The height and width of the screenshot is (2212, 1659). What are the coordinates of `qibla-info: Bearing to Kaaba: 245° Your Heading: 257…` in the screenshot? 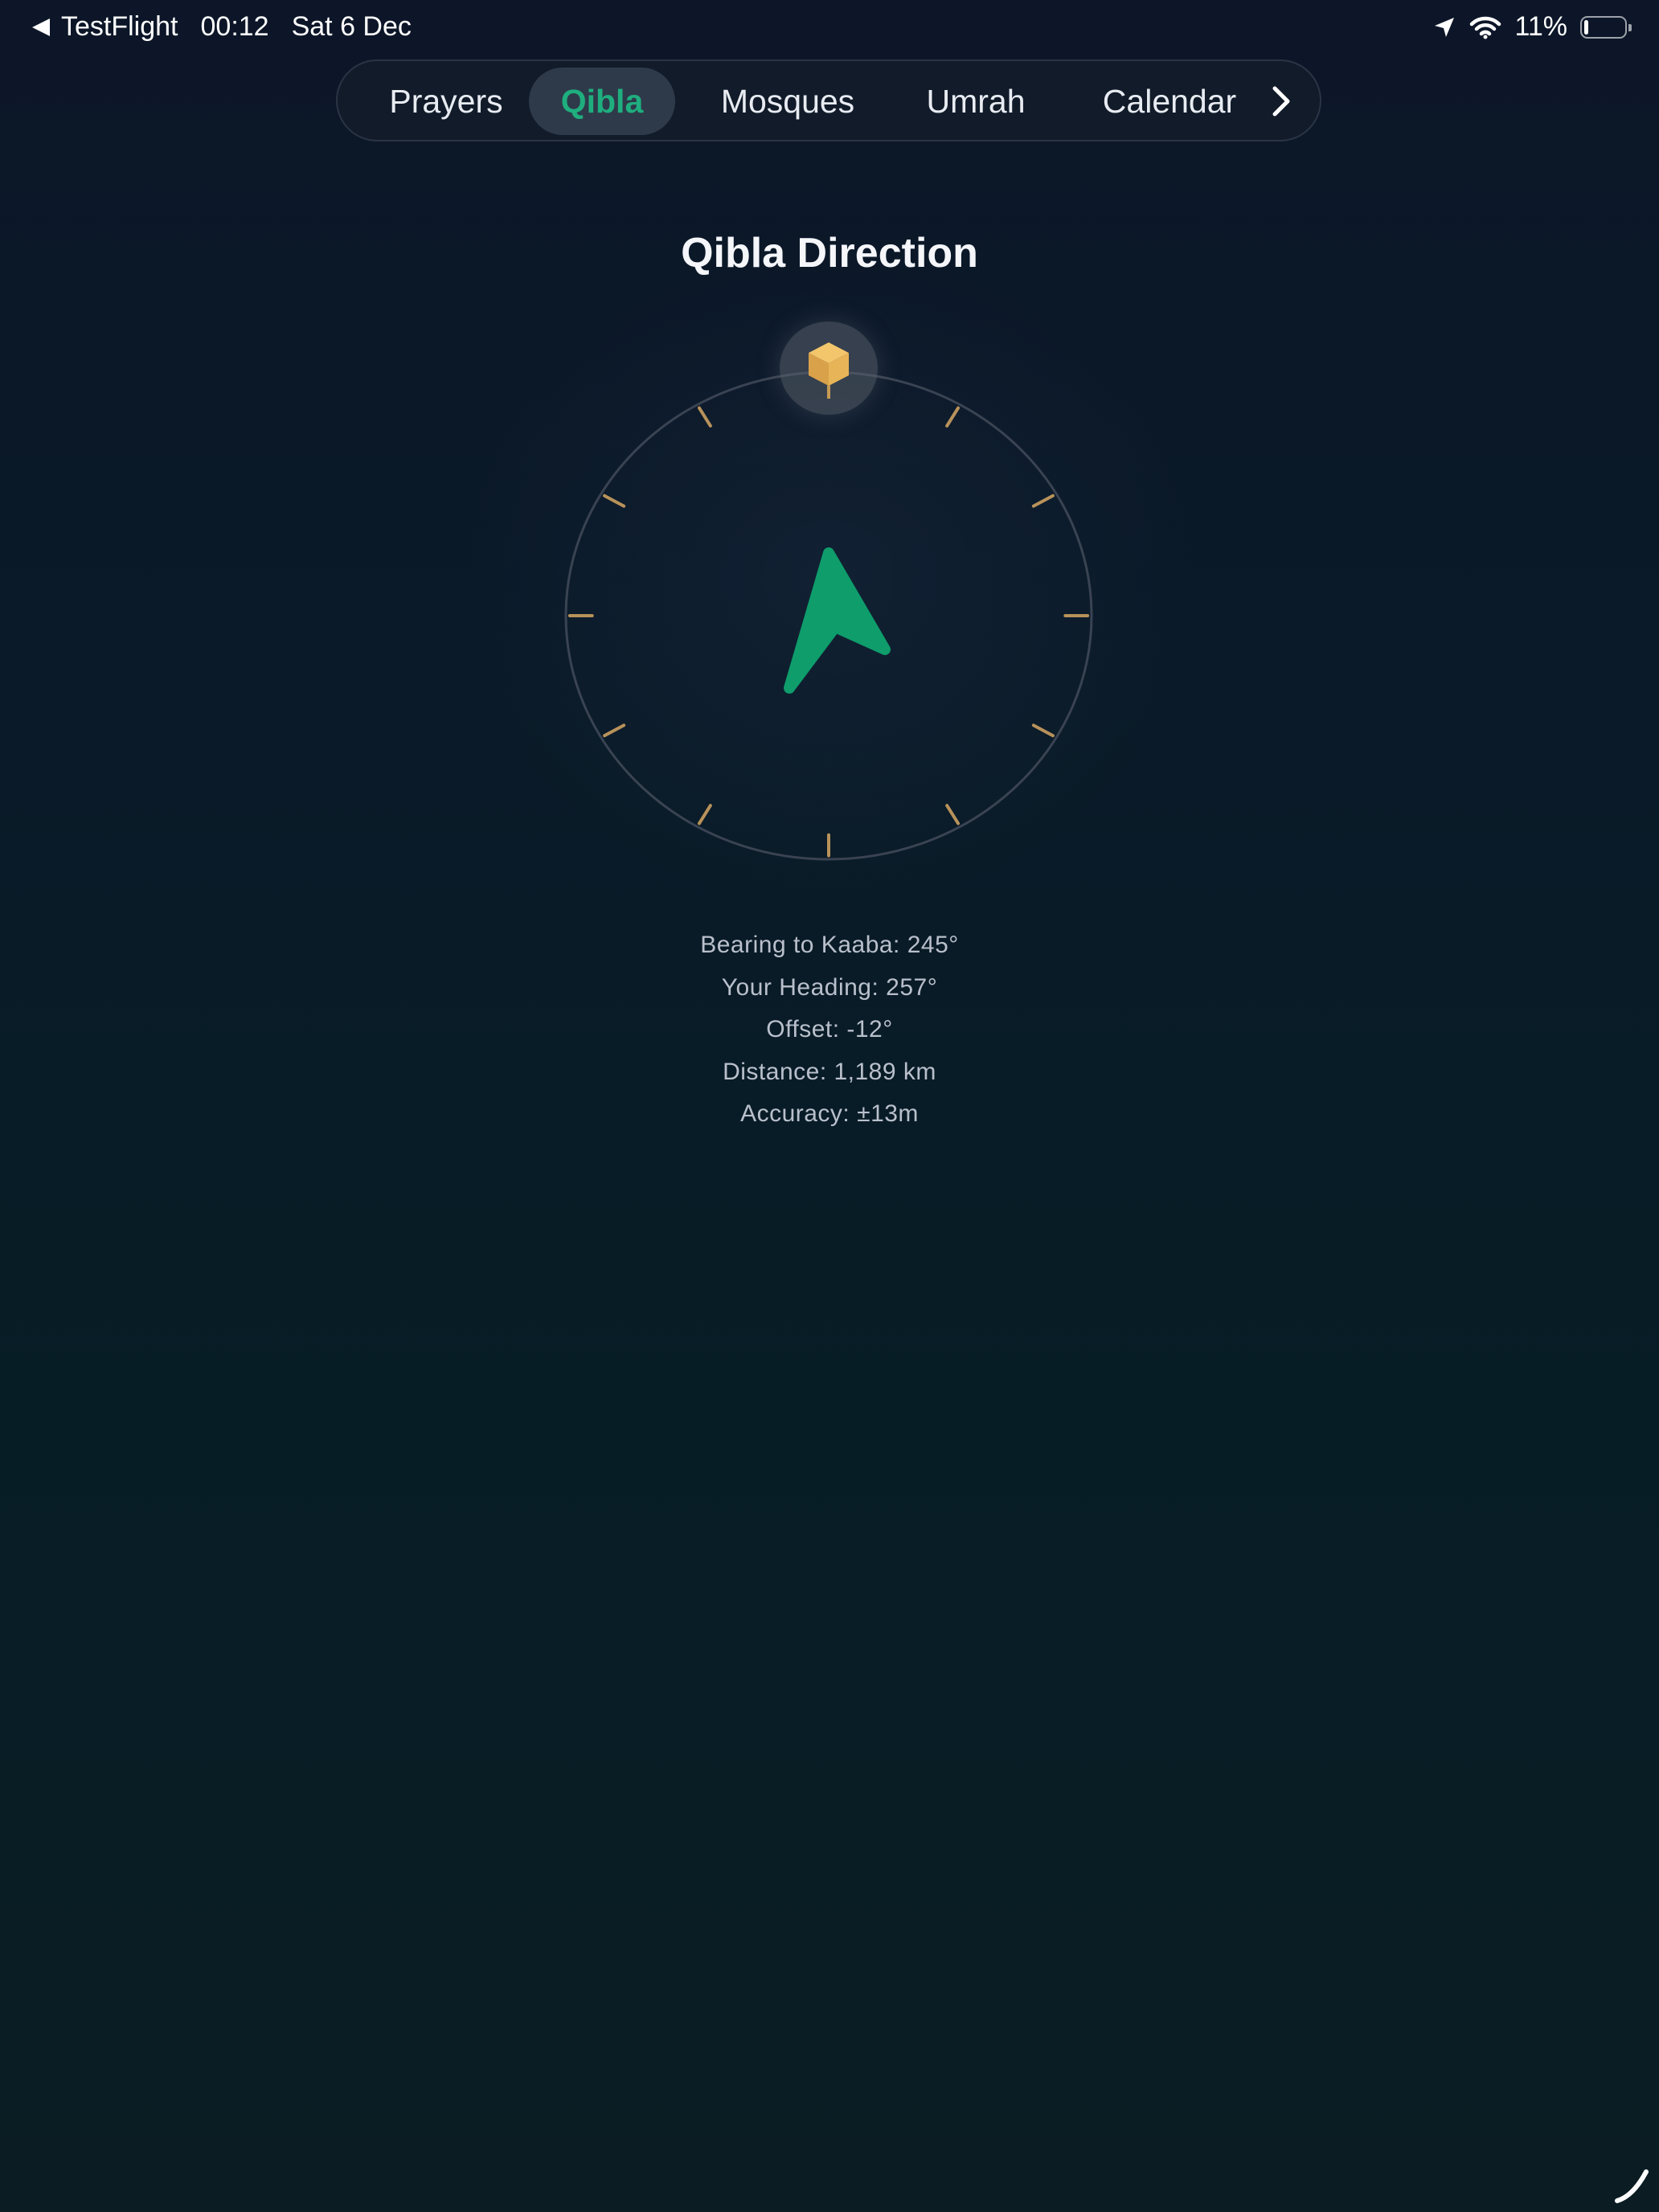 It's located at (829, 1030).